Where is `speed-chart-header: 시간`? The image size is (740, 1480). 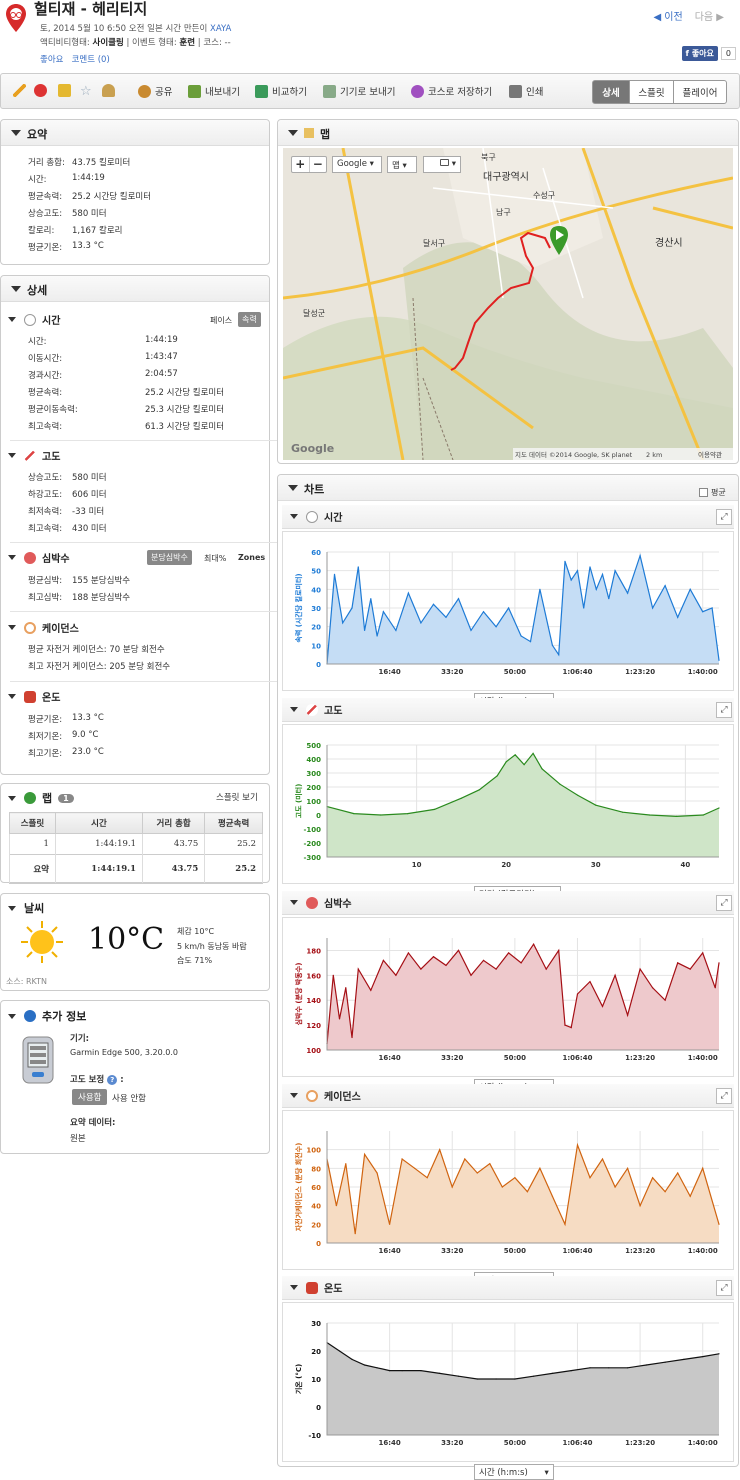 speed-chart-header: 시간 is located at coordinates (508, 517).